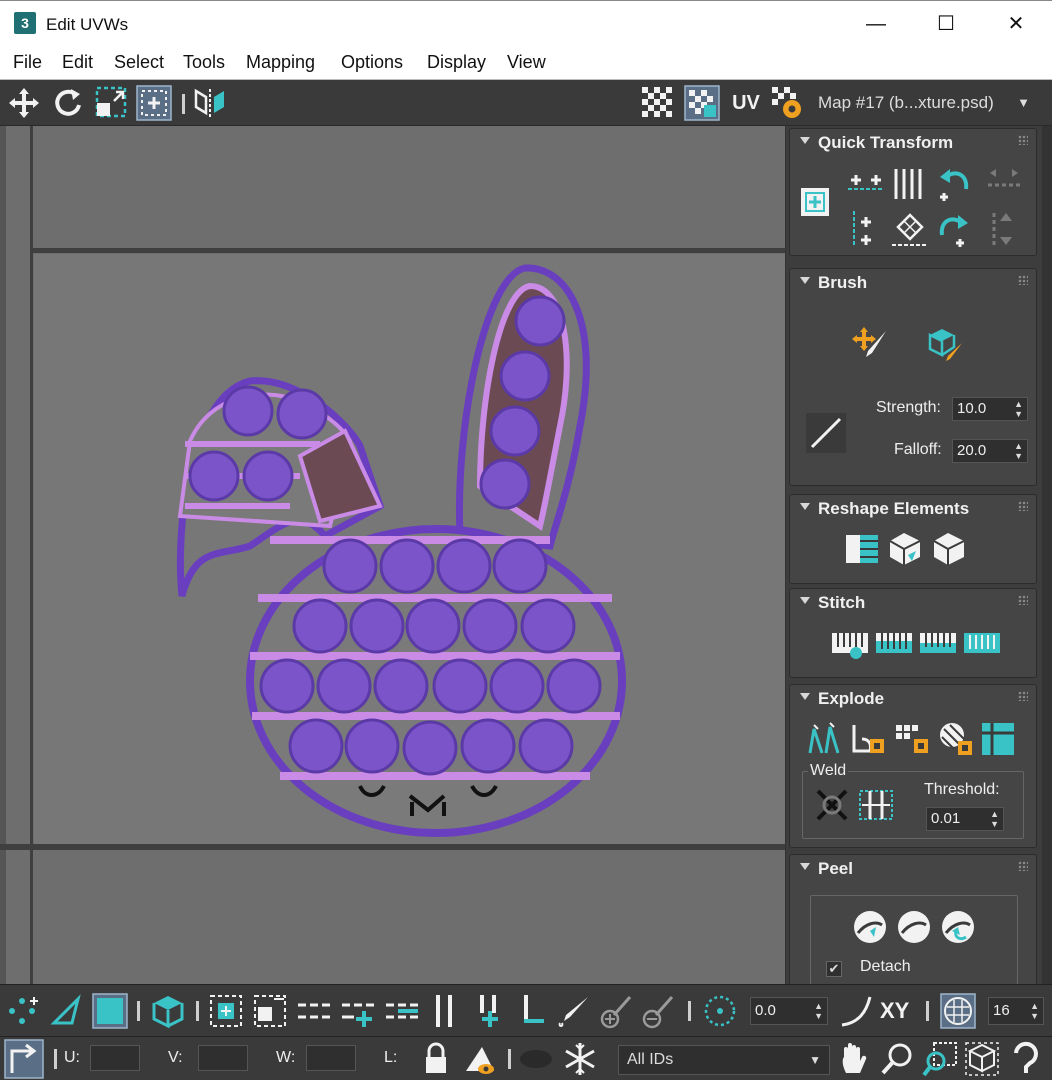 This screenshot has width=1052, height=1080. I want to click on move-icon, so click(24, 103).